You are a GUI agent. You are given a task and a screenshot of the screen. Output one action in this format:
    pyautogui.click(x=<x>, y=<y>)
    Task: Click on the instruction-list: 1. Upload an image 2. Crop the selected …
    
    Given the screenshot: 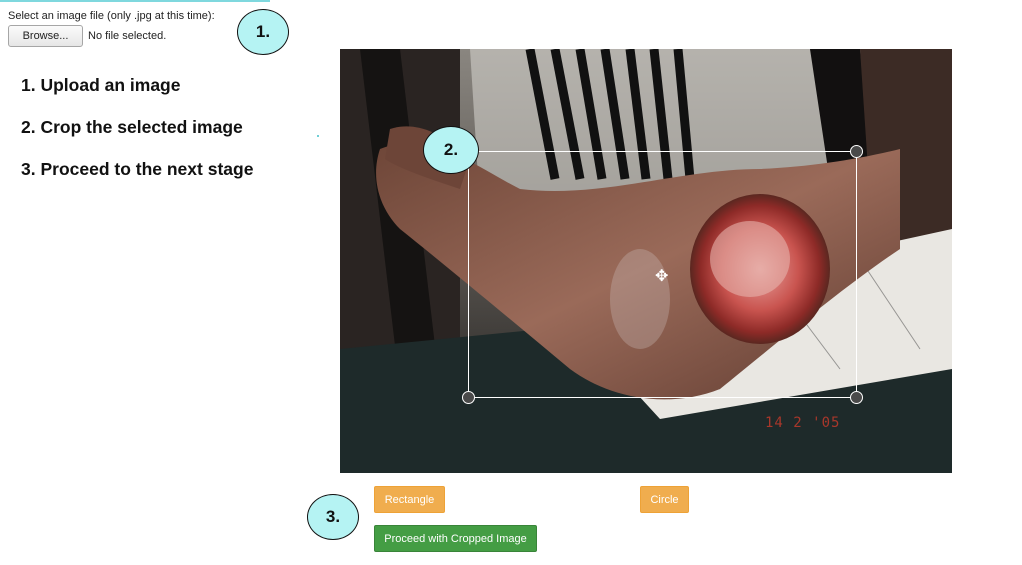 What is the action you would take?
    pyautogui.click(x=137, y=137)
    